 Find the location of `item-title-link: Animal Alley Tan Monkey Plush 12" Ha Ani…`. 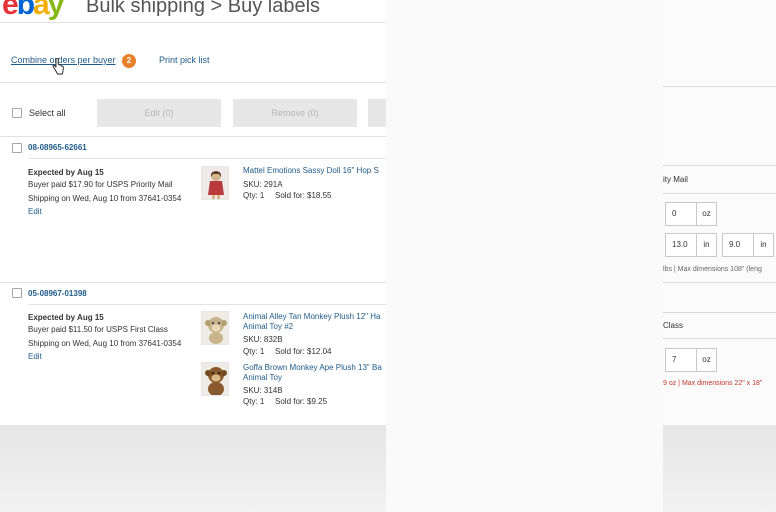

item-title-link: Animal Alley Tan Monkey Plush 12" Ha Ani… is located at coordinates (315, 322).